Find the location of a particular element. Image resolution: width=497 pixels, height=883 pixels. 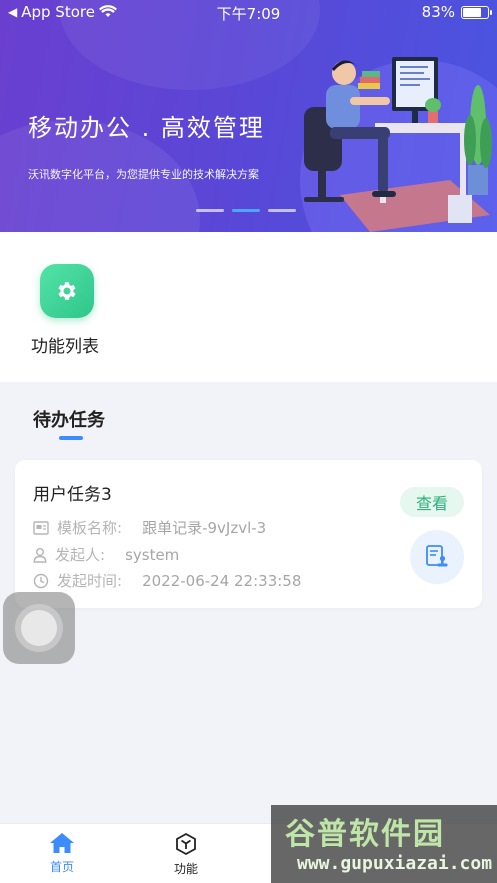

feature-list-button is located at coordinates (67, 291).